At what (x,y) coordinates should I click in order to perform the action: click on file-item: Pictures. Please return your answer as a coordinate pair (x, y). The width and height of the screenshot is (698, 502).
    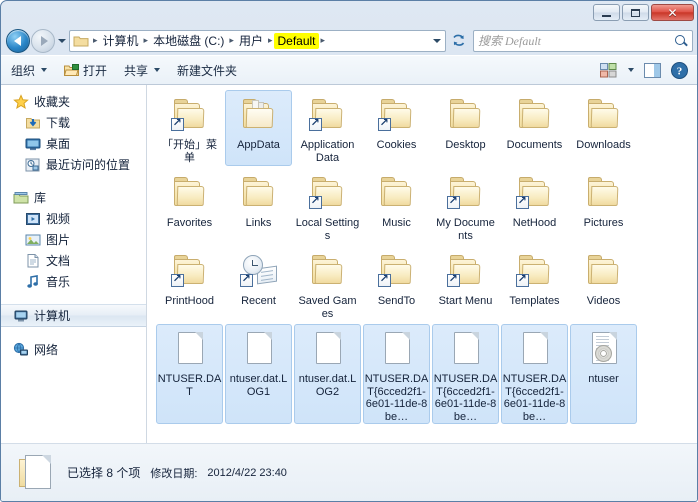
    Looking at the image, I should click on (603, 206).